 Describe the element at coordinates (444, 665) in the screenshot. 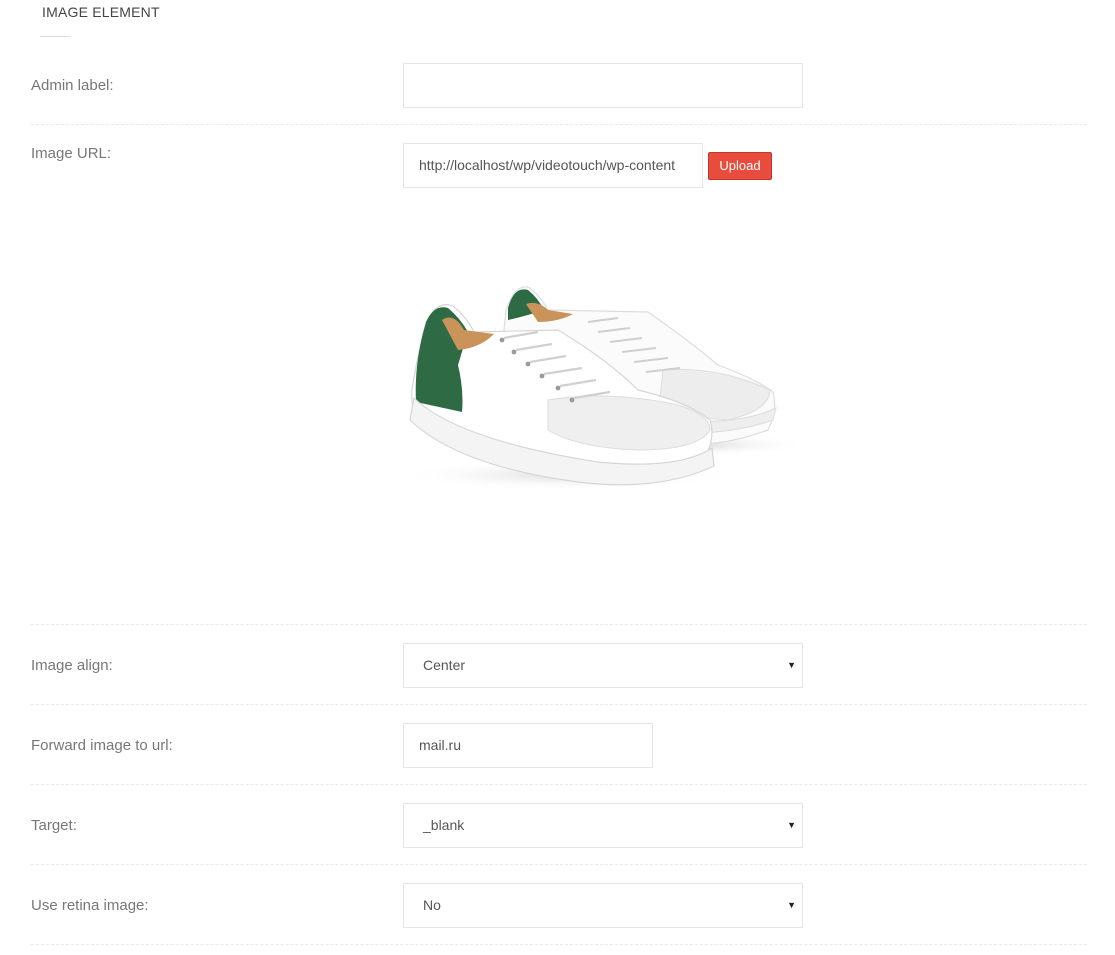

I see `image-align-value: Center` at that location.